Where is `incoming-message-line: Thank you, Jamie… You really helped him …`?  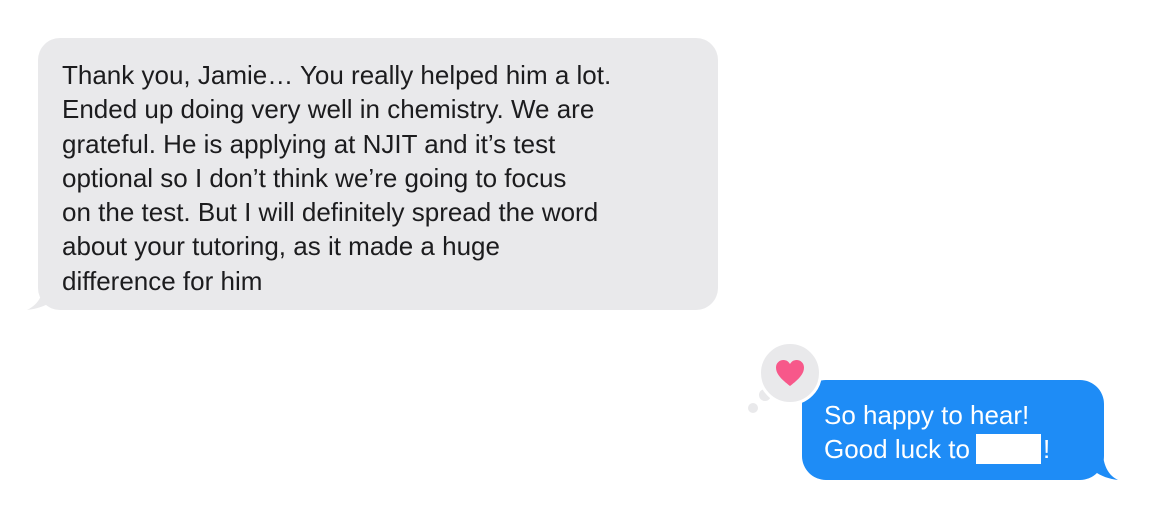 incoming-message-line: Thank you, Jamie… You really helped him … is located at coordinates (337, 75).